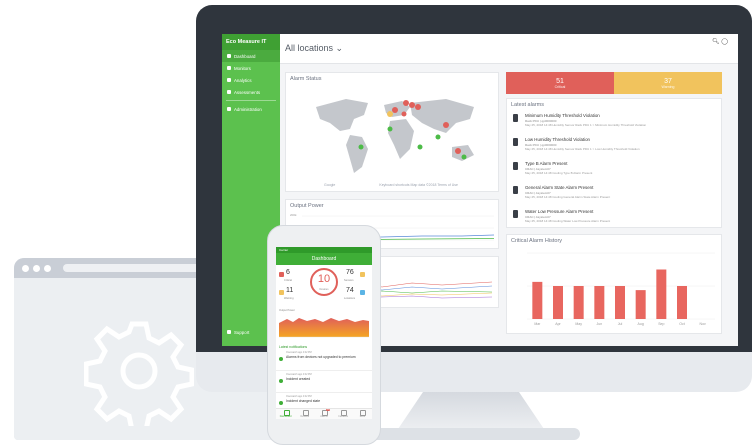 The image size is (754, 448). I want to click on critical-icon, so click(281, 274).